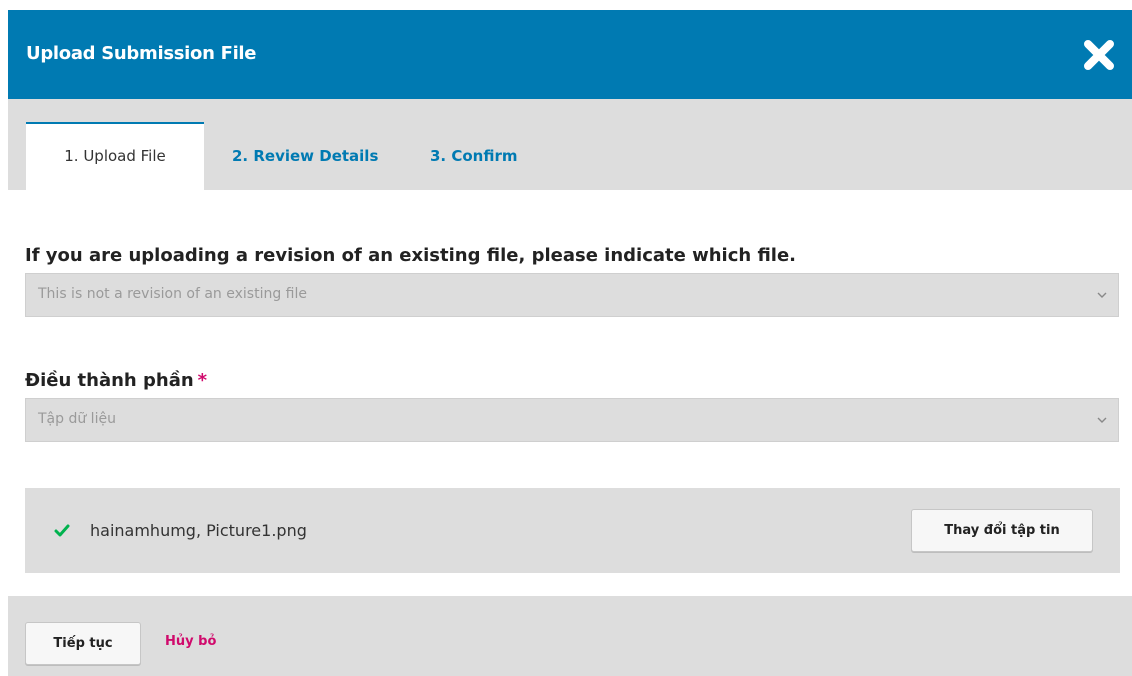 Image resolution: width=1132 pixels, height=676 pixels. I want to click on close-button, so click(1099, 55).